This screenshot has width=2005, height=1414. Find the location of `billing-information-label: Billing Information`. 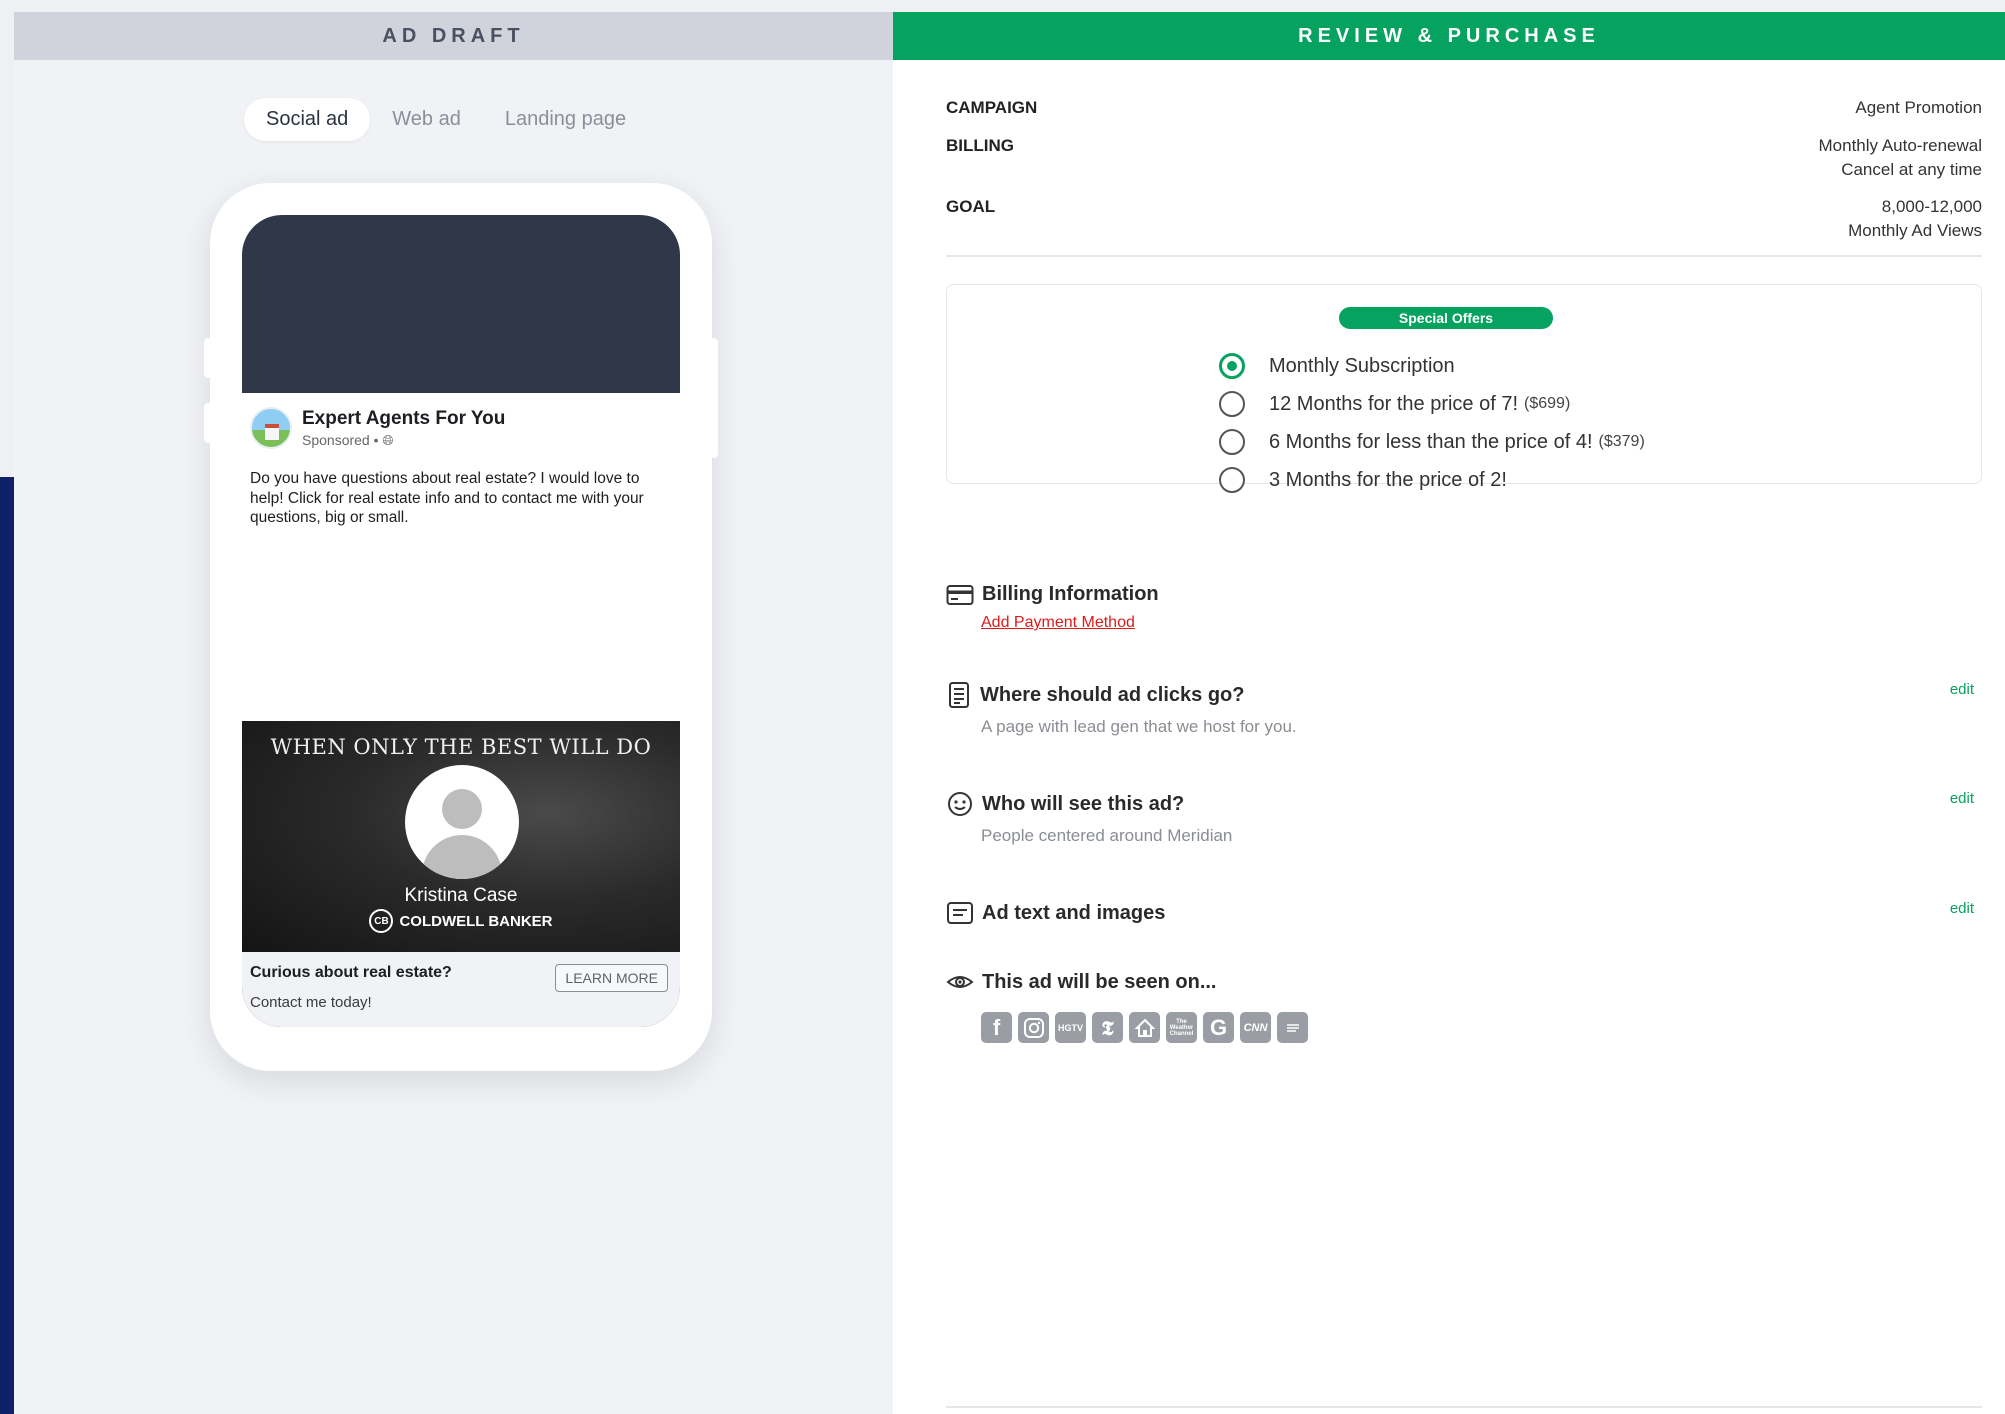

billing-information-label: Billing Information is located at coordinates (1070, 594).